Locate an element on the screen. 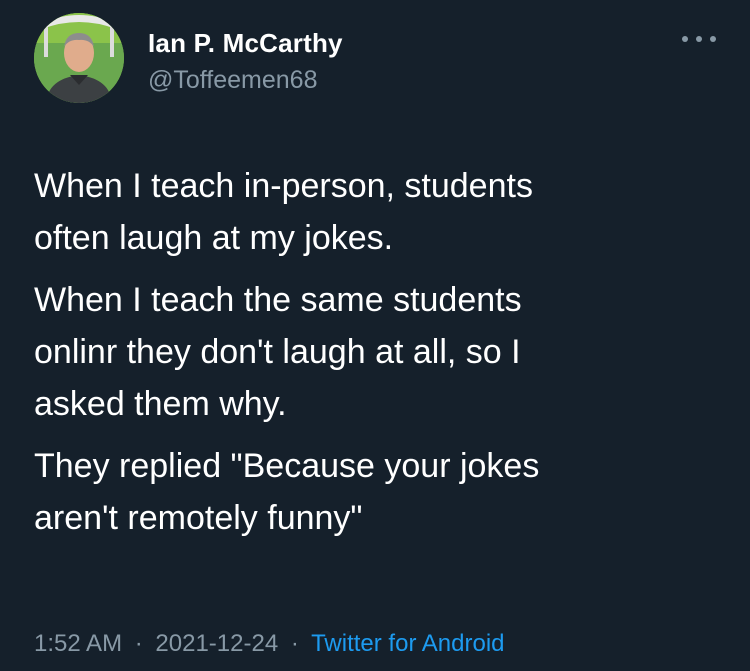  tweet-time: 1:52 AM is located at coordinates (78, 643).